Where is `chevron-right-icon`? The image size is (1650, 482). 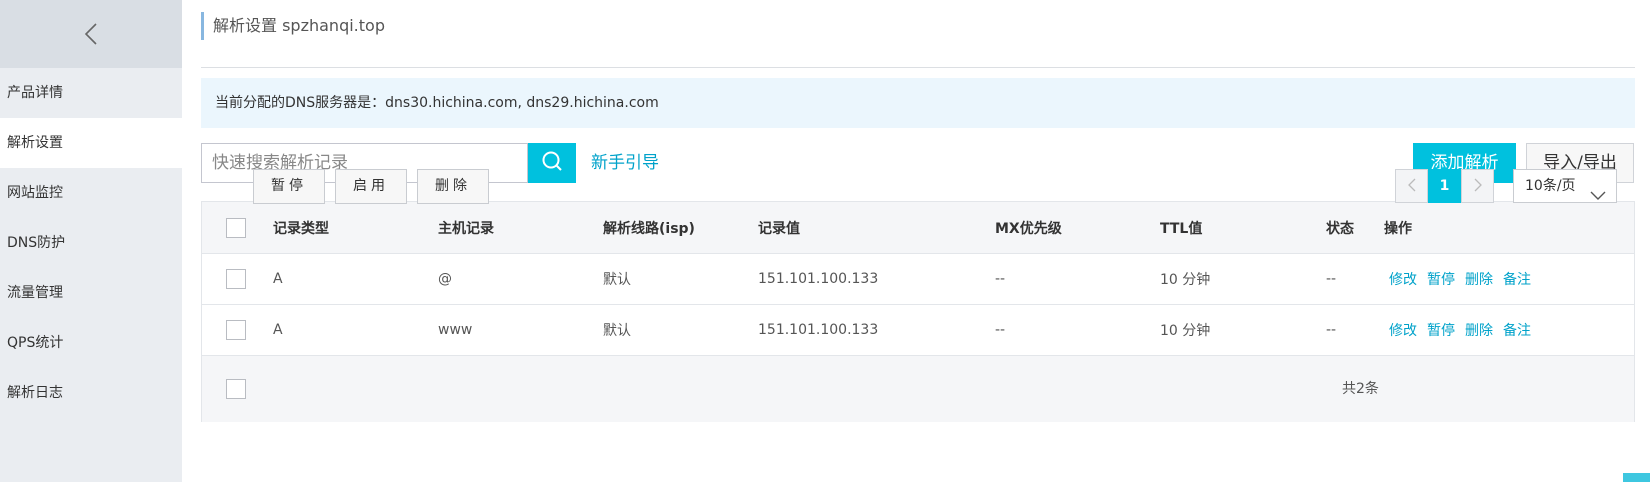 chevron-right-icon is located at coordinates (1478, 186).